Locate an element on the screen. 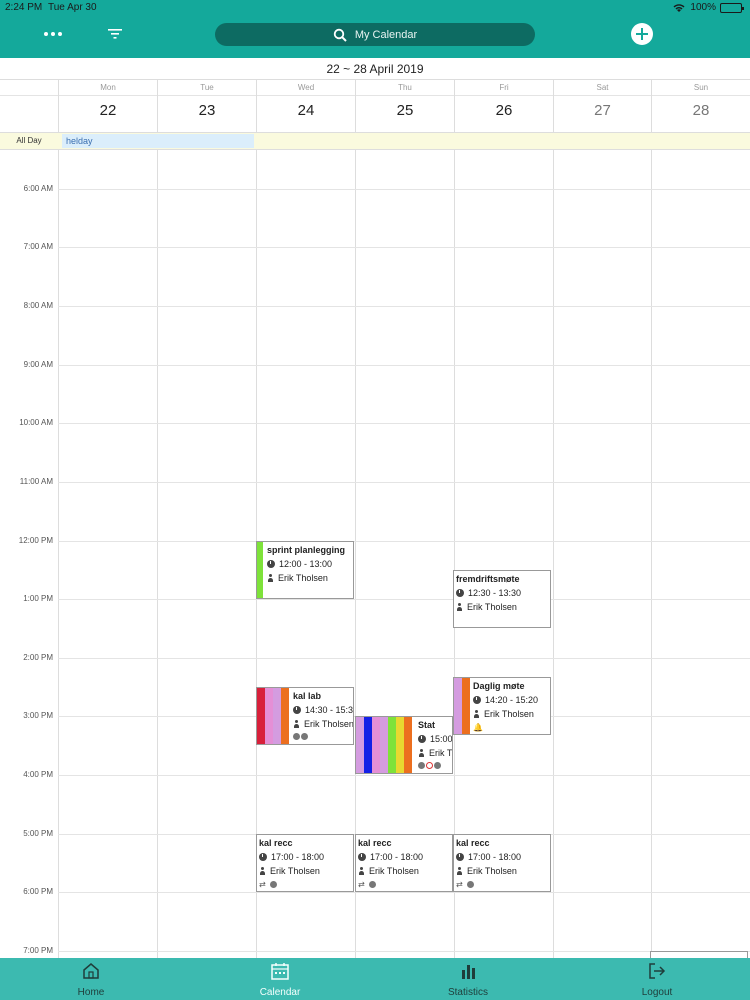 The height and width of the screenshot is (1000, 750). plus-icon is located at coordinates (642, 34).